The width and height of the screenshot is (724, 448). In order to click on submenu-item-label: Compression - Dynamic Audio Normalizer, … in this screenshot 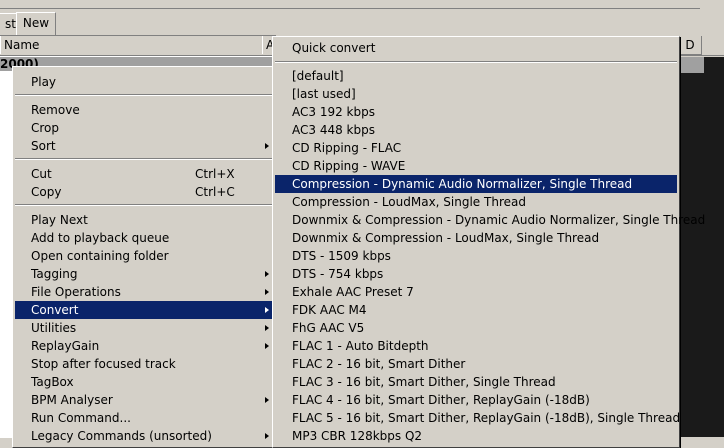, I will do `click(462, 184)`.